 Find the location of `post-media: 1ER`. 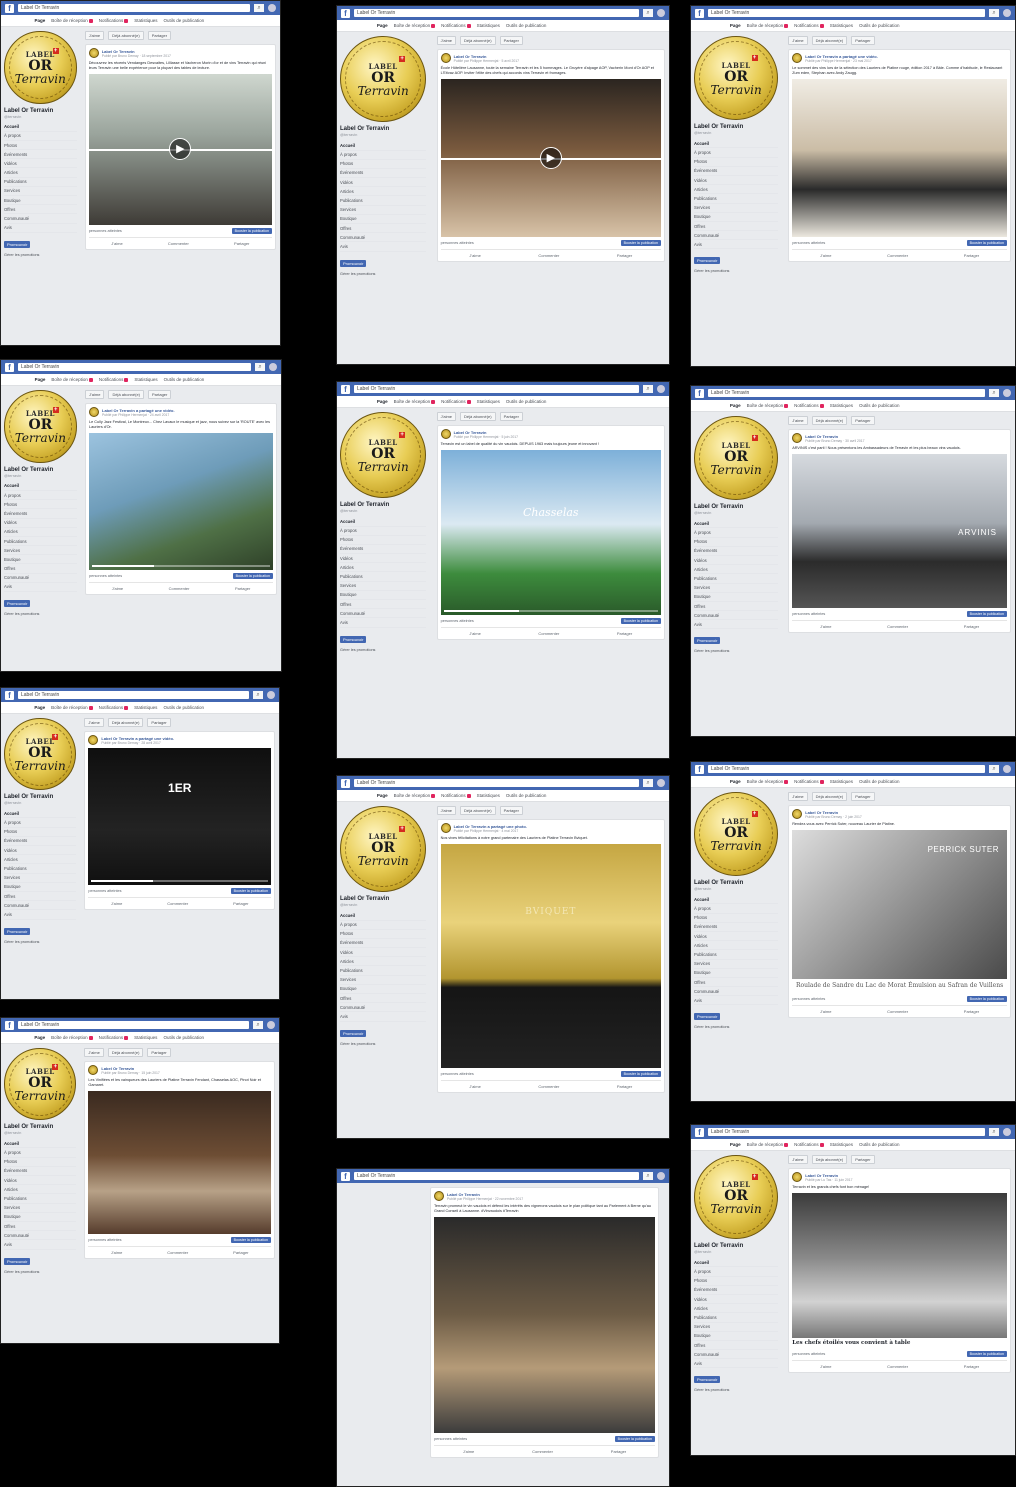

post-media: 1ER is located at coordinates (179, 816).